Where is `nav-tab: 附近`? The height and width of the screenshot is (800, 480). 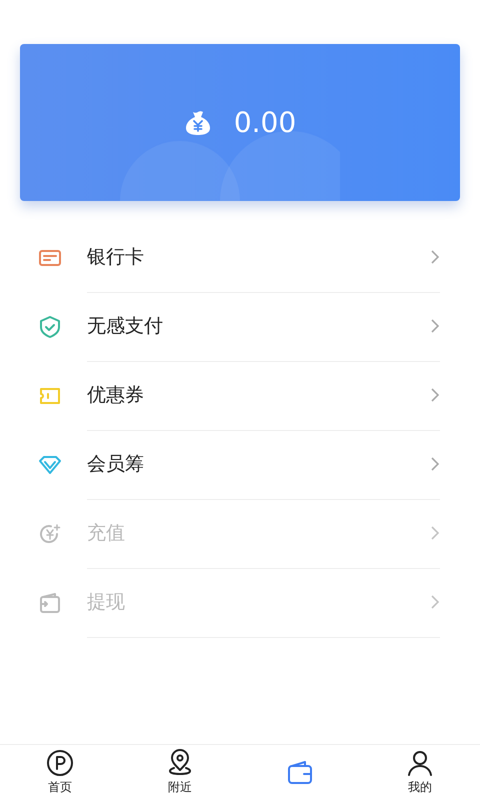
nav-tab: 附近 is located at coordinates (180, 772).